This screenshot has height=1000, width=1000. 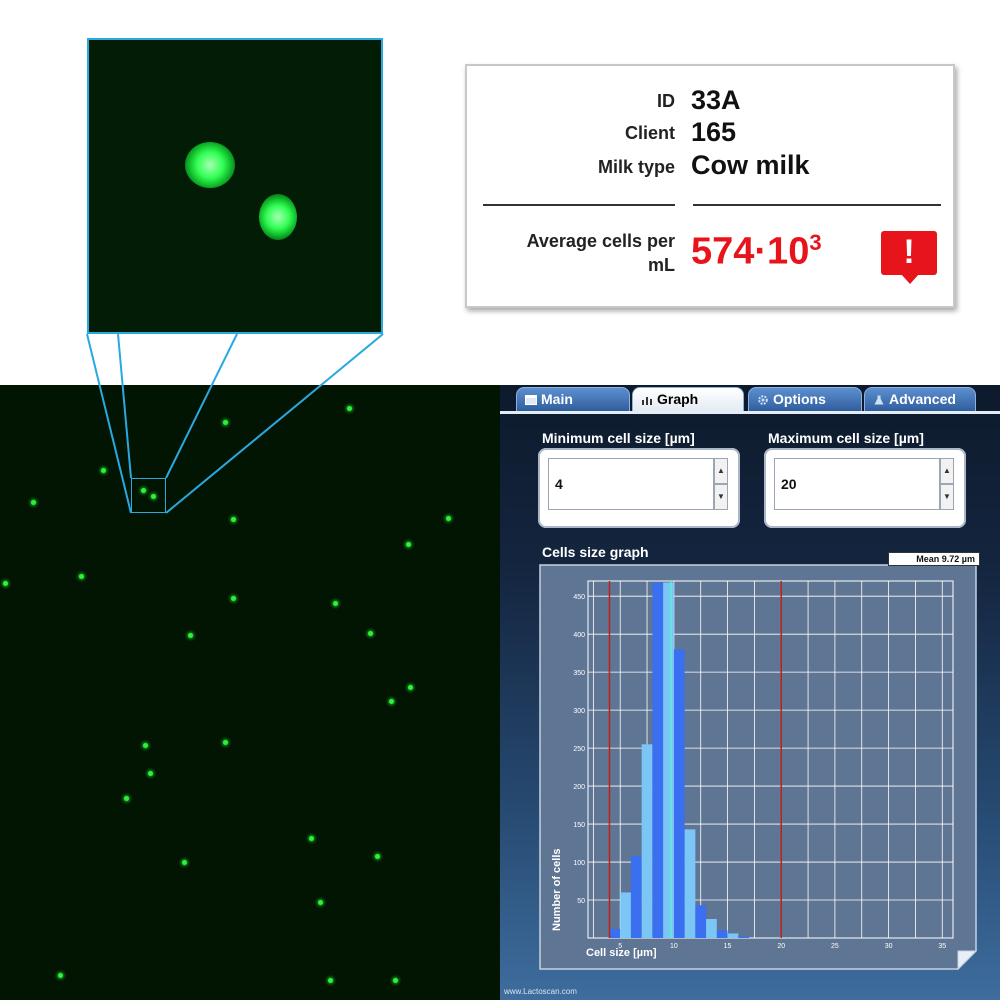 I want to click on x-tick-label: 25, so click(x=835, y=946).